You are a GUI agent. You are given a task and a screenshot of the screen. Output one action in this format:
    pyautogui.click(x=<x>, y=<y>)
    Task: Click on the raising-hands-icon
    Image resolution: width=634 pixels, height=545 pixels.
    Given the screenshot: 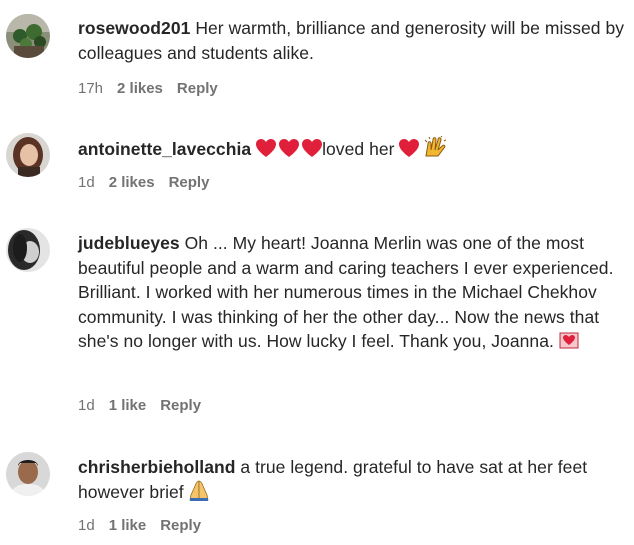 What is the action you would take?
    pyautogui.click(x=435, y=147)
    